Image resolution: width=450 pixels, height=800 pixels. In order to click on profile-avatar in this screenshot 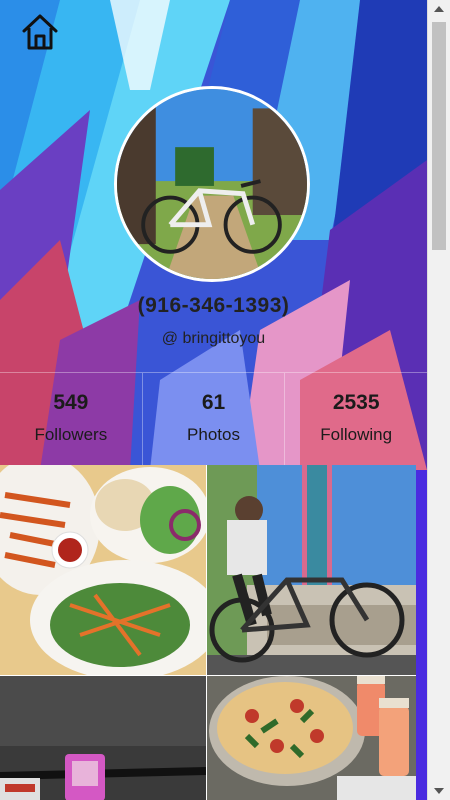, I will do `click(212, 184)`.